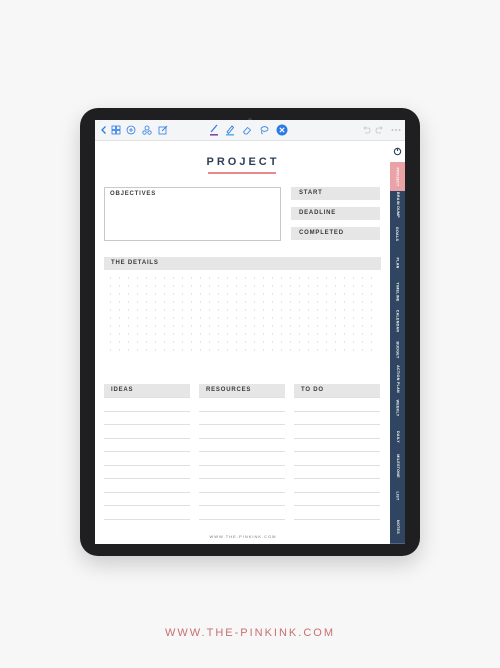 This screenshot has width=500, height=668. I want to click on tab-goals: GOALS, so click(397, 234).